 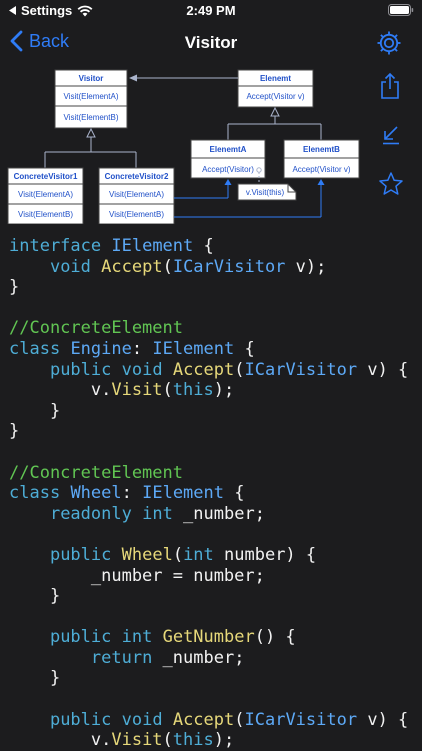 I want to click on gear-icon, so click(x=389, y=43).